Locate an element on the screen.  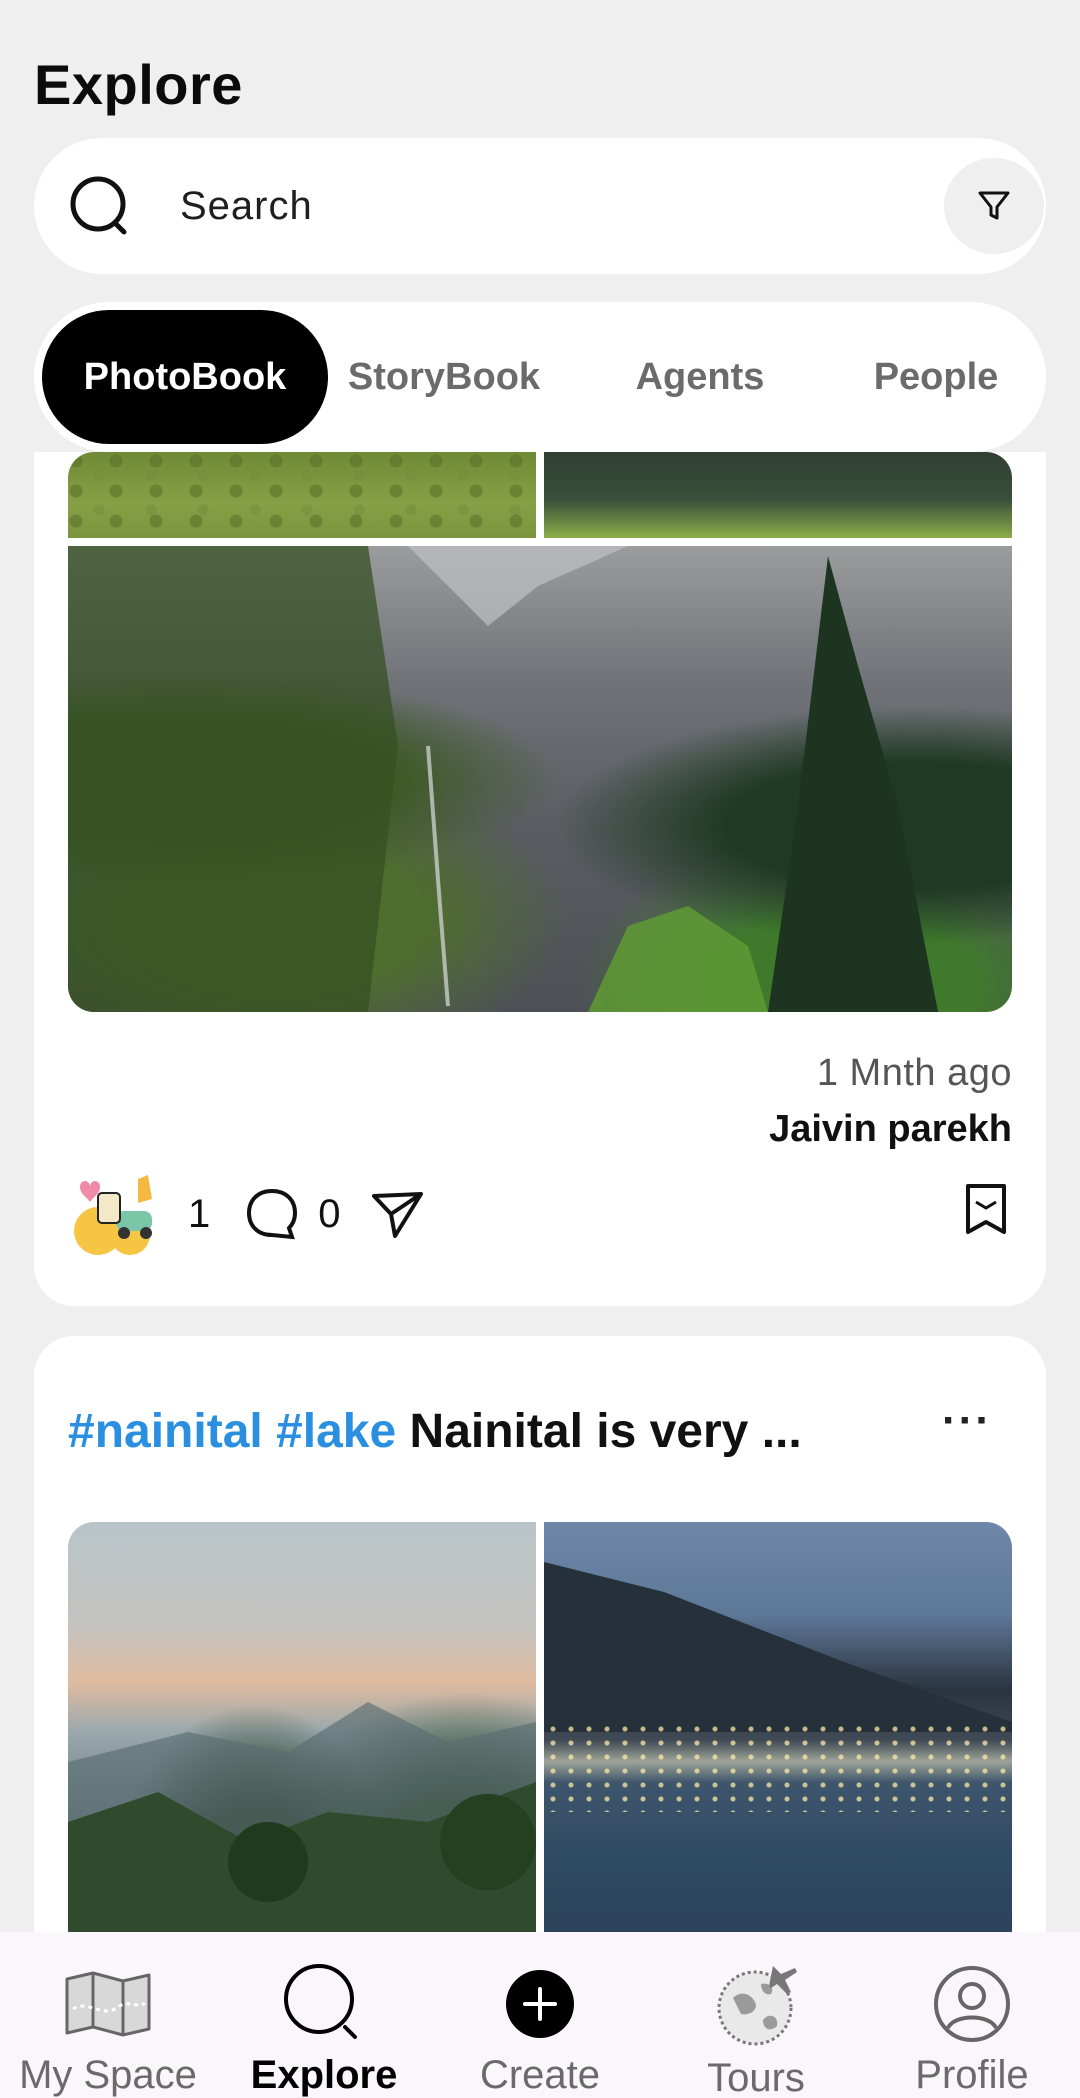
post-time: 1 Mnth ago is located at coordinates (914, 1073).